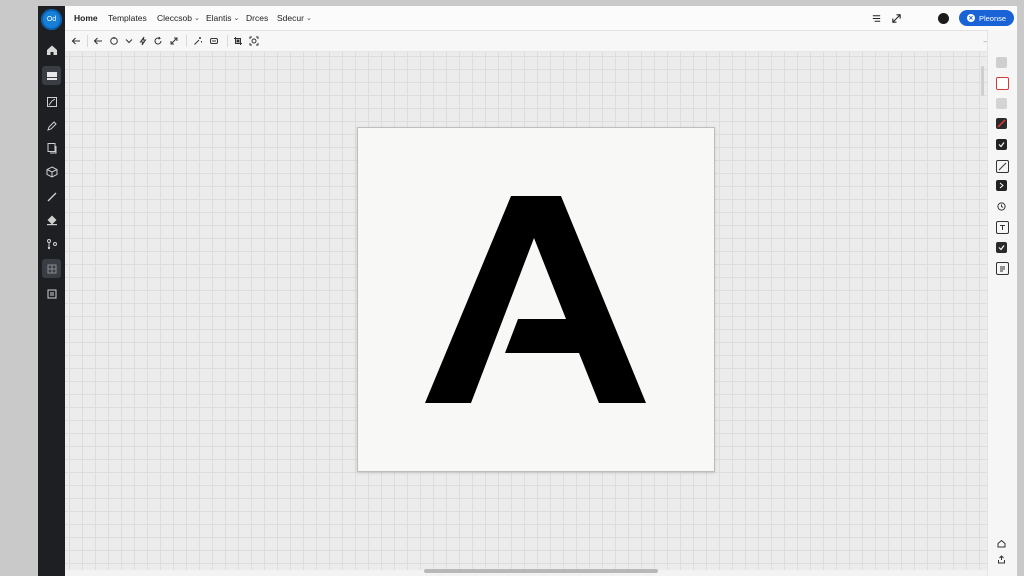 The image size is (1024, 576). What do you see at coordinates (1001, 103) in the screenshot?
I see `opacity-swatch-icon` at bounding box center [1001, 103].